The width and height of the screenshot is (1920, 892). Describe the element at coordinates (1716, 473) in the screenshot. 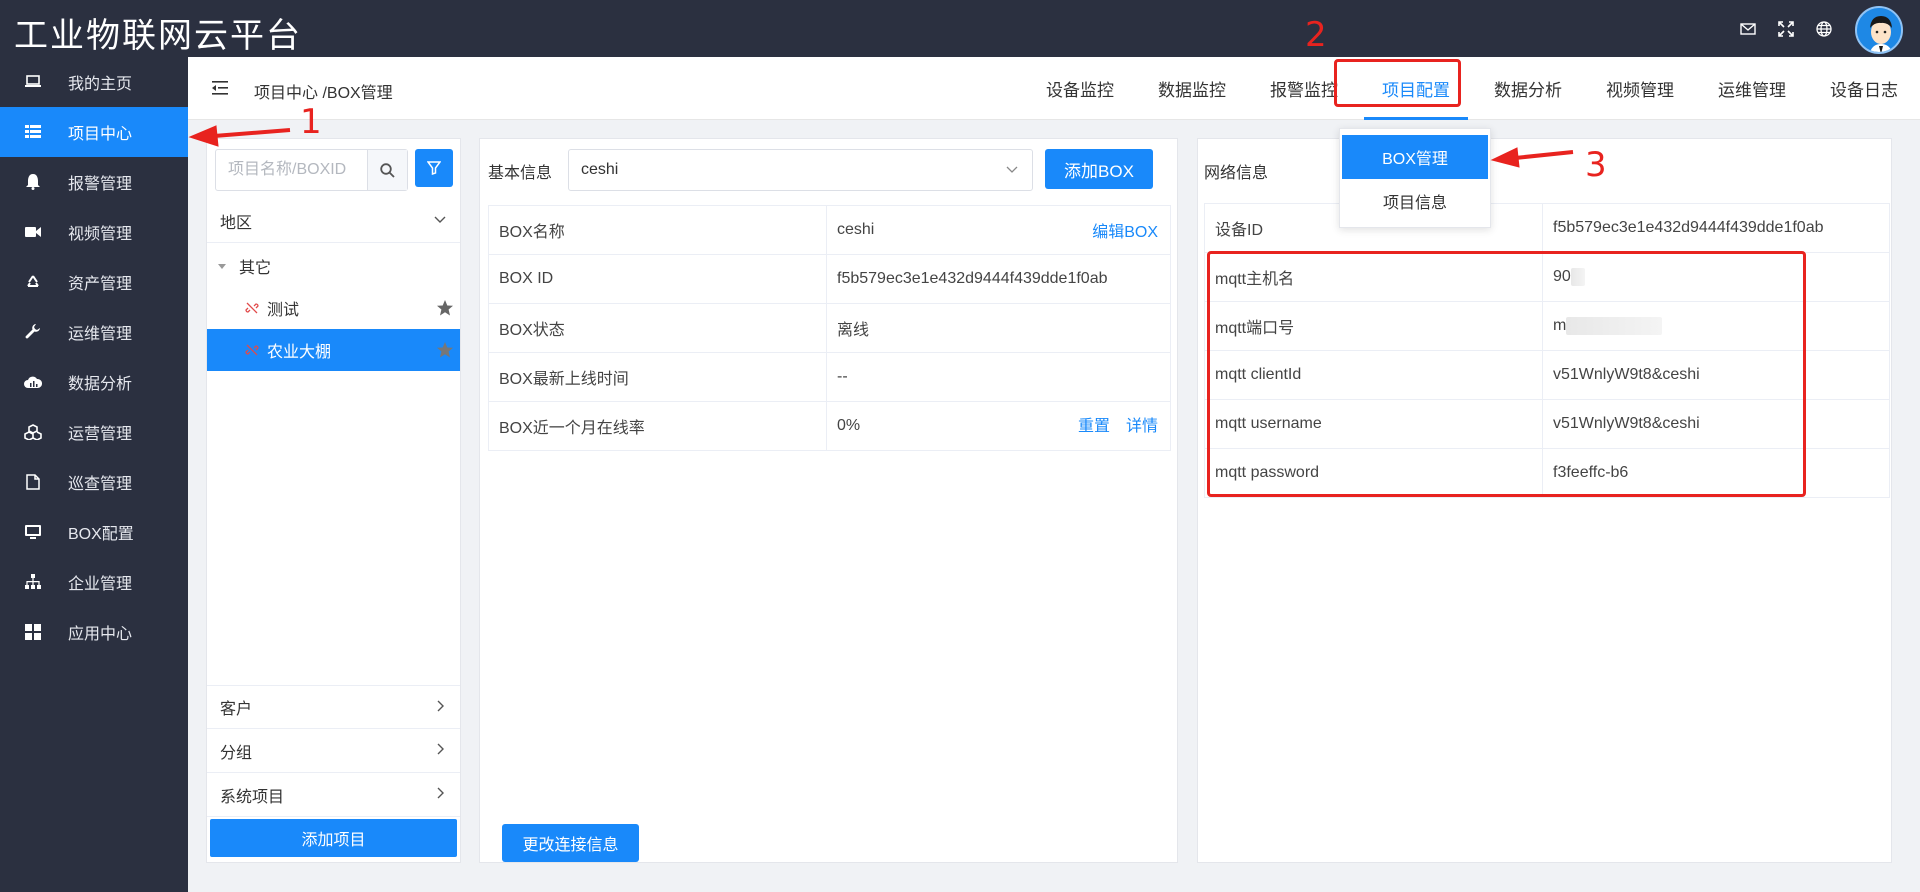

I see `row-value: f3feeffc-b6` at that location.